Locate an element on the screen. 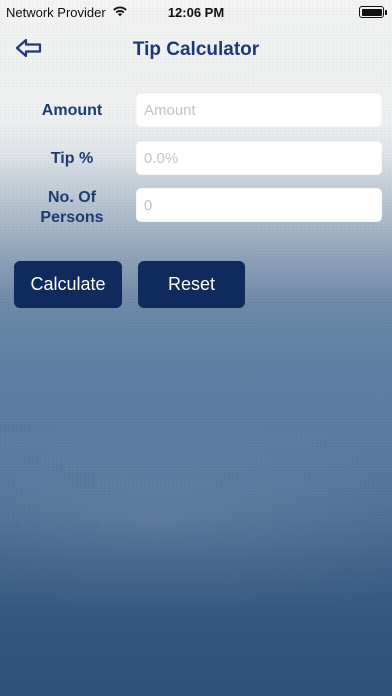 The height and width of the screenshot is (696, 392). status-bar: Network Provider 12:06 PM is located at coordinates (196, 12).